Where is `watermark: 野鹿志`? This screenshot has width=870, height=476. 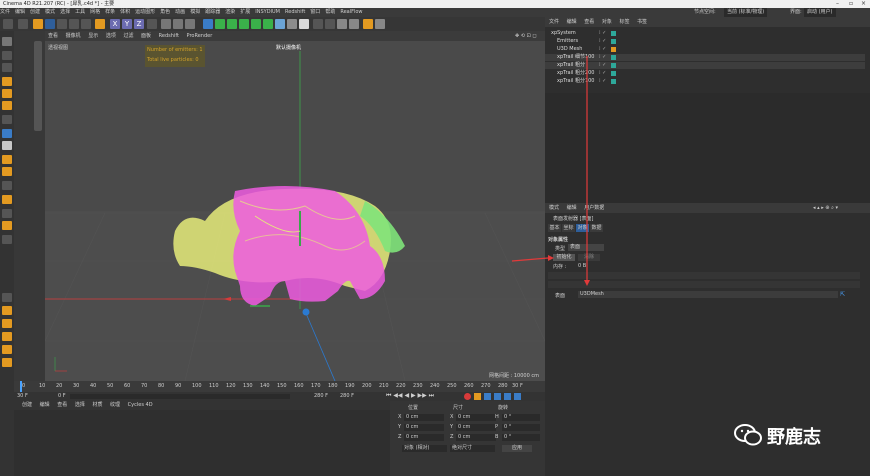
watermark: 野鹿志 is located at coordinates (793, 435).